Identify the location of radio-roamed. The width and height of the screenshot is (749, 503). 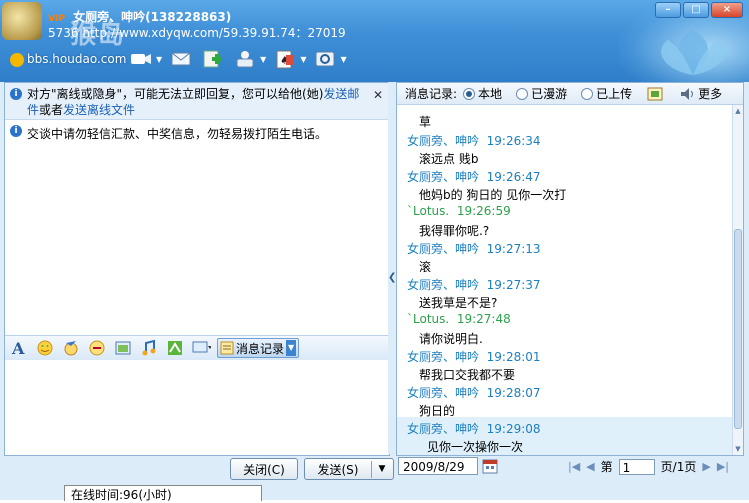
(522, 93).